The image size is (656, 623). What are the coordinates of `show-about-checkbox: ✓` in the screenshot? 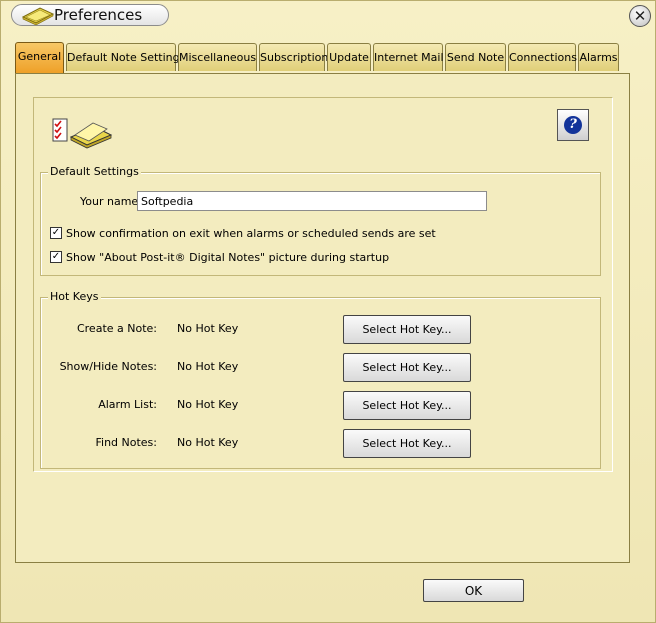 It's located at (56, 257).